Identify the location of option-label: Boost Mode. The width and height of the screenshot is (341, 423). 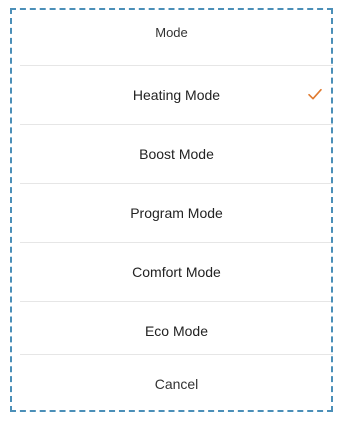
(176, 154).